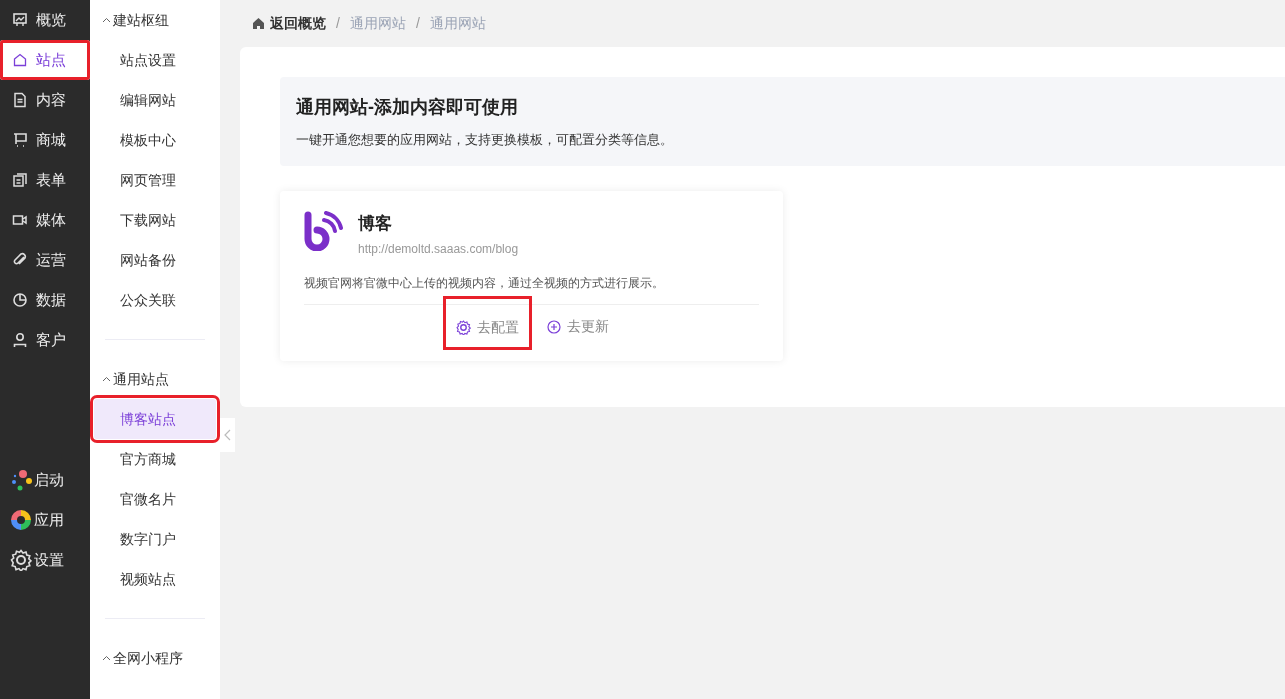 The height and width of the screenshot is (699, 1285). I want to click on submenu-item: 站点设置, so click(155, 60).